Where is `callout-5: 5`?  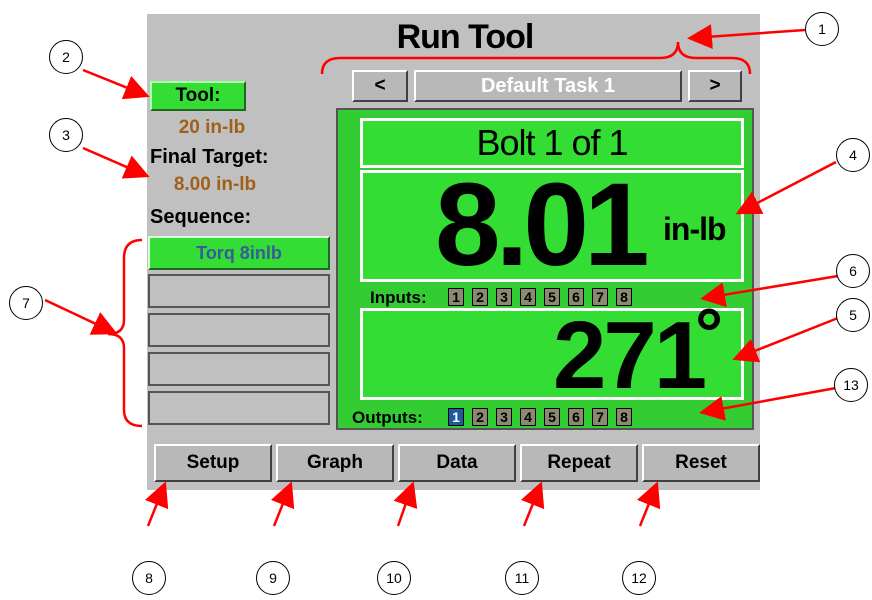 callout-5: 5 is located at coordinates (853, 315).